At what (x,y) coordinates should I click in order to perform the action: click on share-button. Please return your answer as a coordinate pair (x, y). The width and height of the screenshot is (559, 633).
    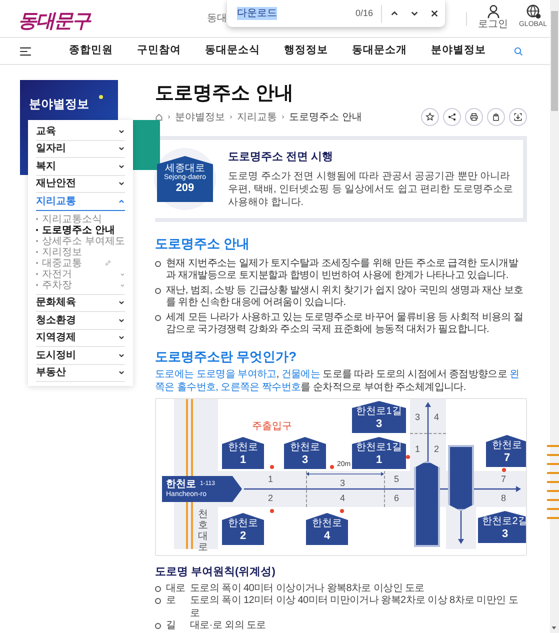
    Looking at the image, I should click on (452, 117).